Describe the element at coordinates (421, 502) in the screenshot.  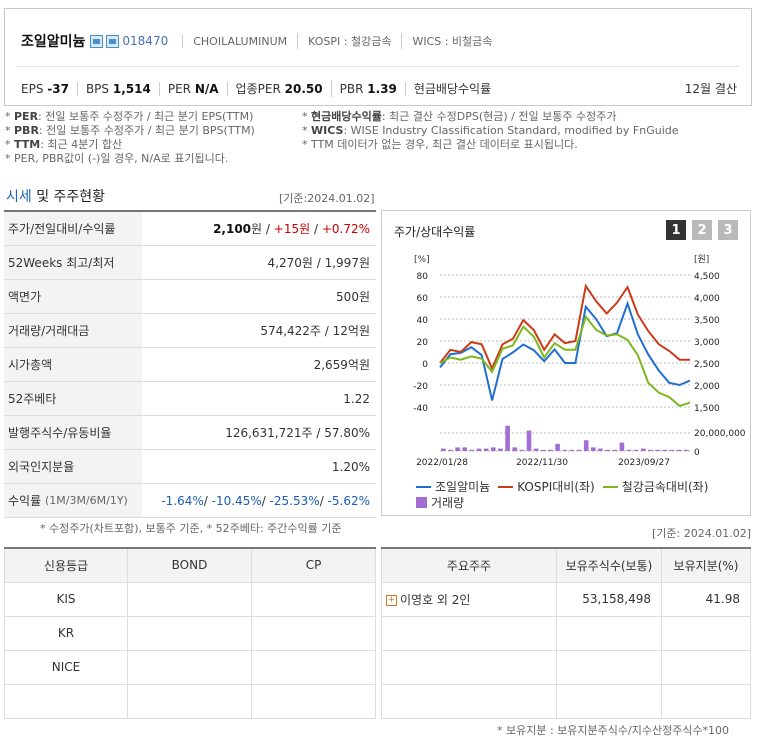
I see `legend-swatch-volume` at that location.